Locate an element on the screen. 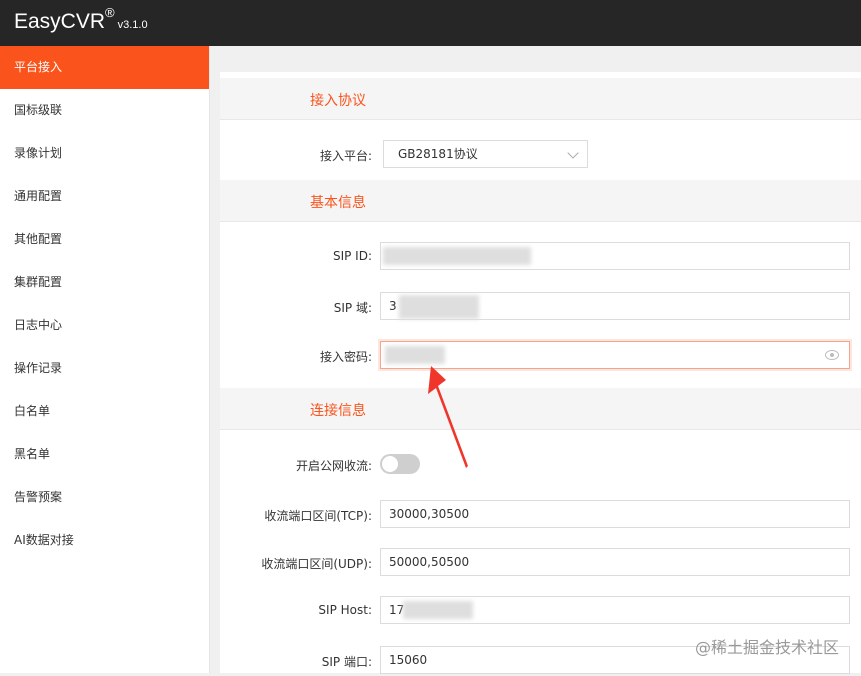 The image size is (861, 676). sip-host-value: 17 is located at coordinates (397, 610).